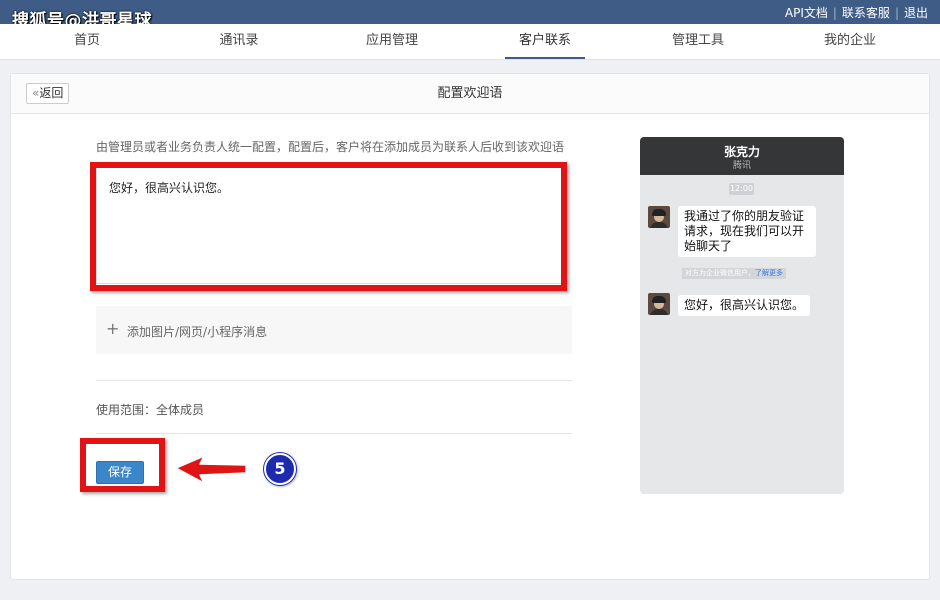 This screenshot has width=940, height=600. What do you see at coordinates (150, 410) in the screenshot?
I see `usage-scope: 使用范围：全体成员` at bounding box center [150, 410].